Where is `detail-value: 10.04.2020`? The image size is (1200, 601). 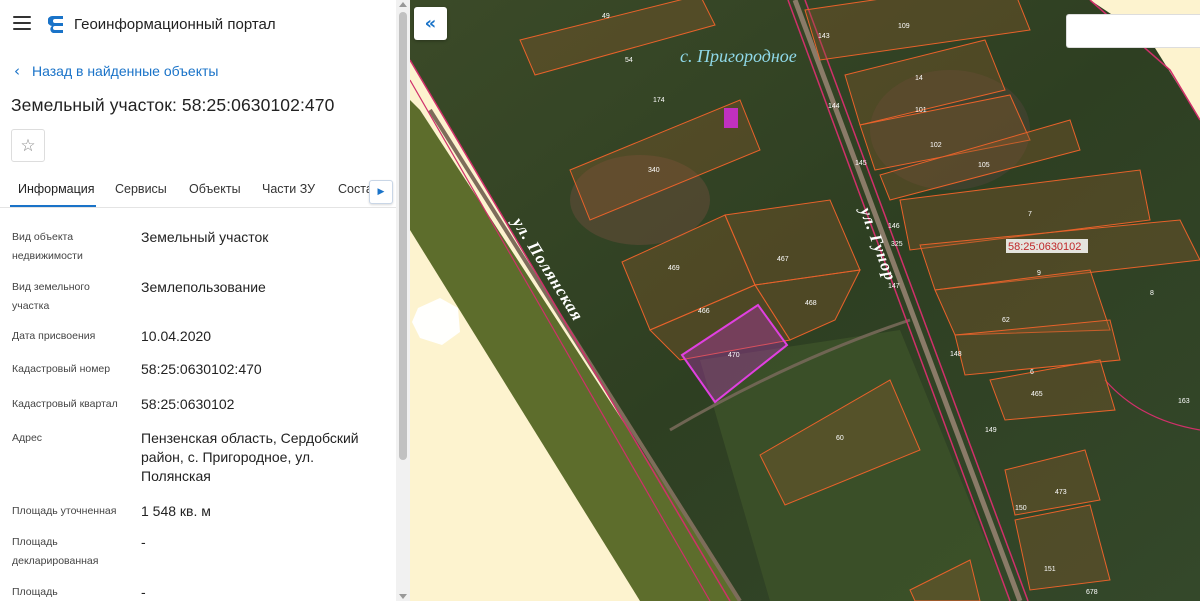
detail-value: 10.04.2020 is located at coordinates (176, 336).